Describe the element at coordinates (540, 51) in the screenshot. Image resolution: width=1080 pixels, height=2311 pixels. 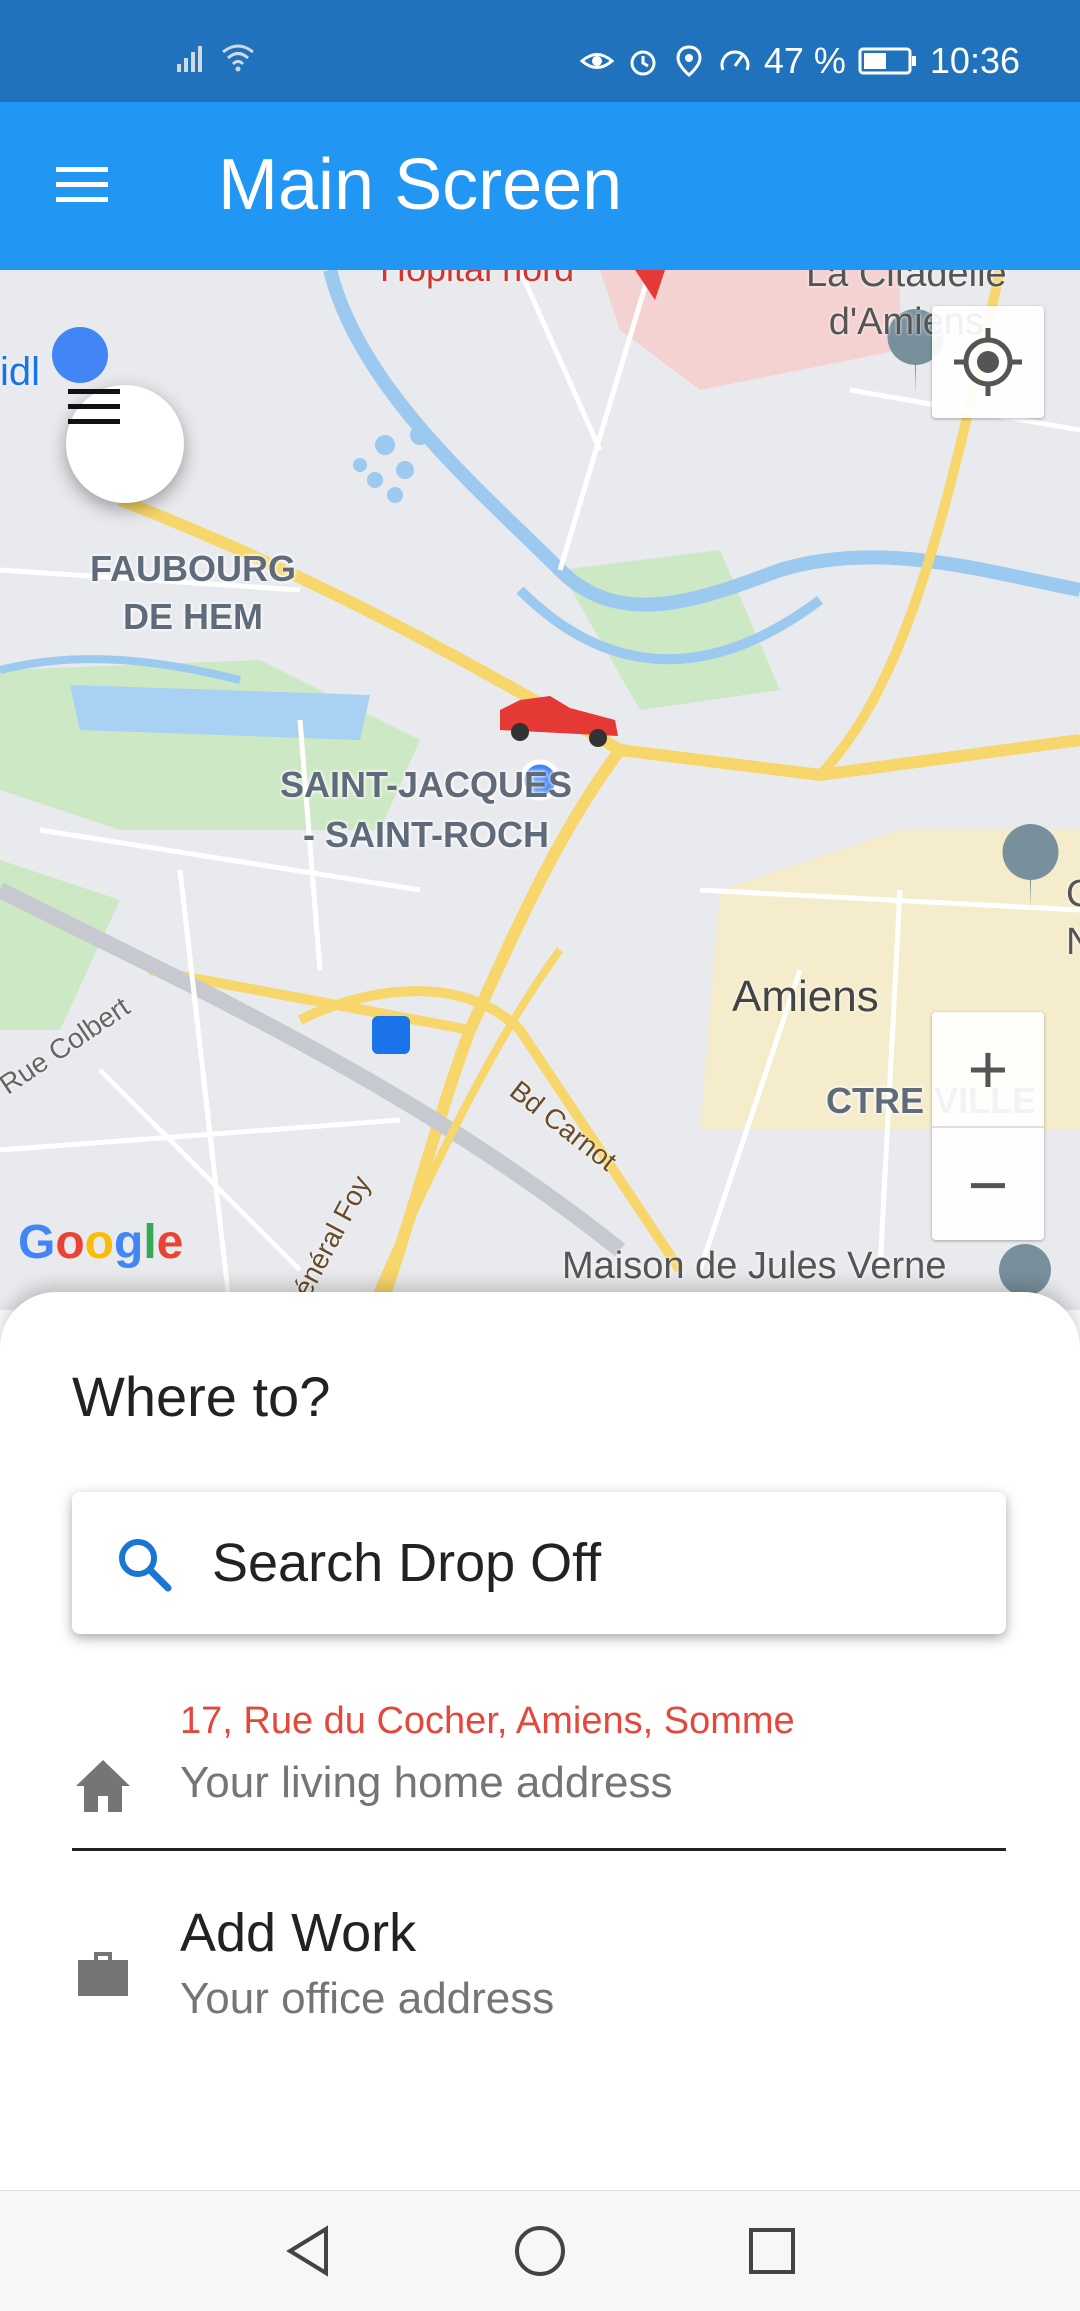
I see `status-bar: 47 % 10:36` at that location.